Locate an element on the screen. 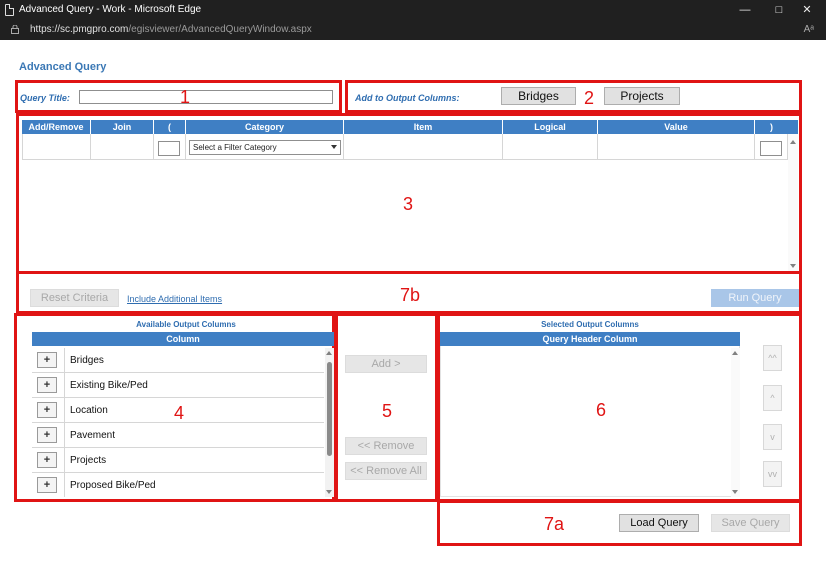  grid-header-item: Item is located at coordinates (423, 127).